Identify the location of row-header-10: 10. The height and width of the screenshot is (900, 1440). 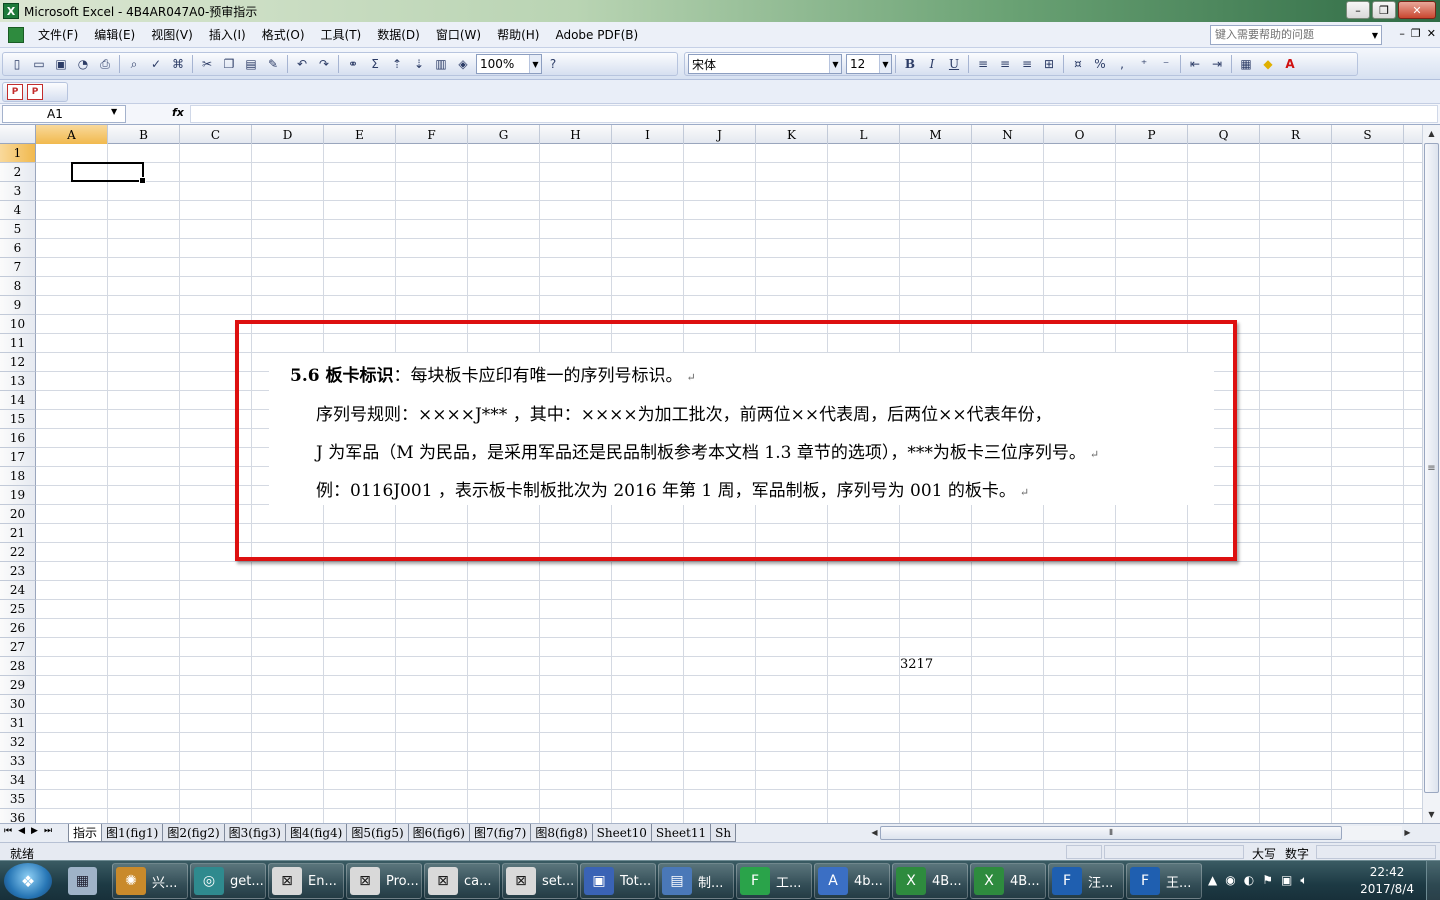
(18, 324).